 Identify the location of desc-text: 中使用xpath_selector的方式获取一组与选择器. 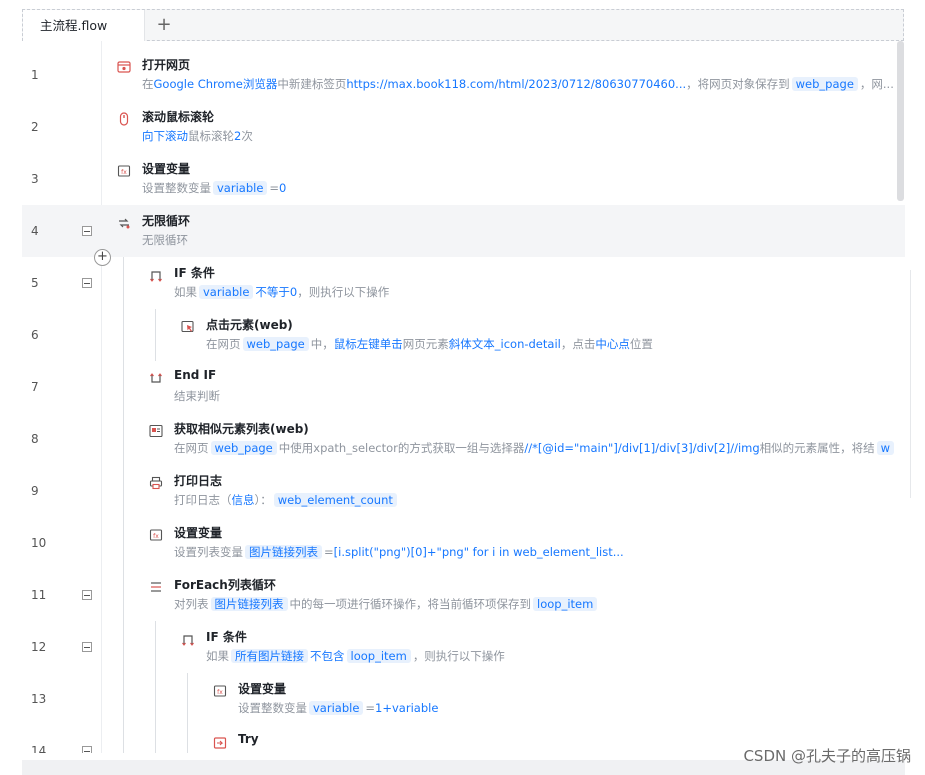
(401, 448).